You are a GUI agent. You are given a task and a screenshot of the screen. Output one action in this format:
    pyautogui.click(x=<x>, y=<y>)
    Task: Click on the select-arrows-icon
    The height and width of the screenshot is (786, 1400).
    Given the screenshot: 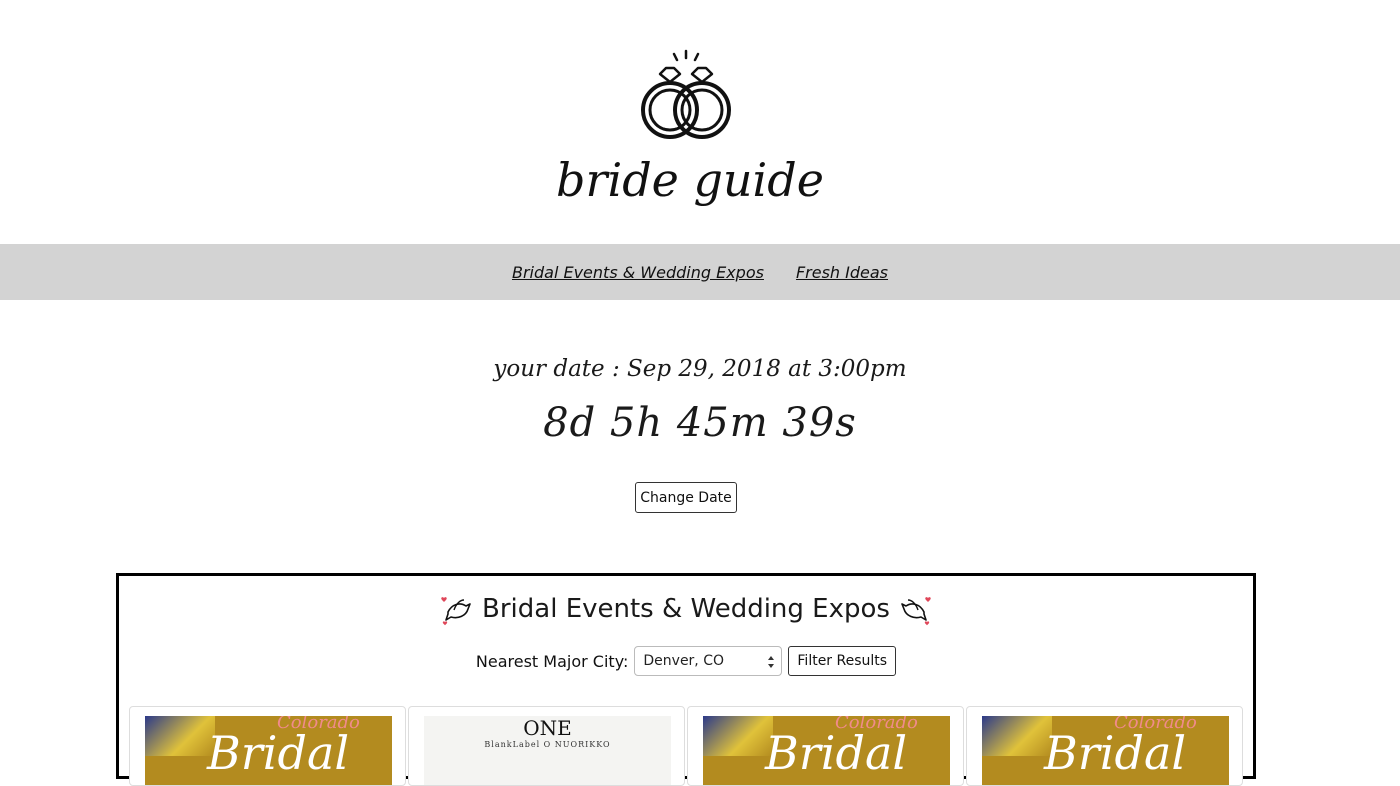 What is the action you would take?
    pyautogui.click(x=771, y=662)
    